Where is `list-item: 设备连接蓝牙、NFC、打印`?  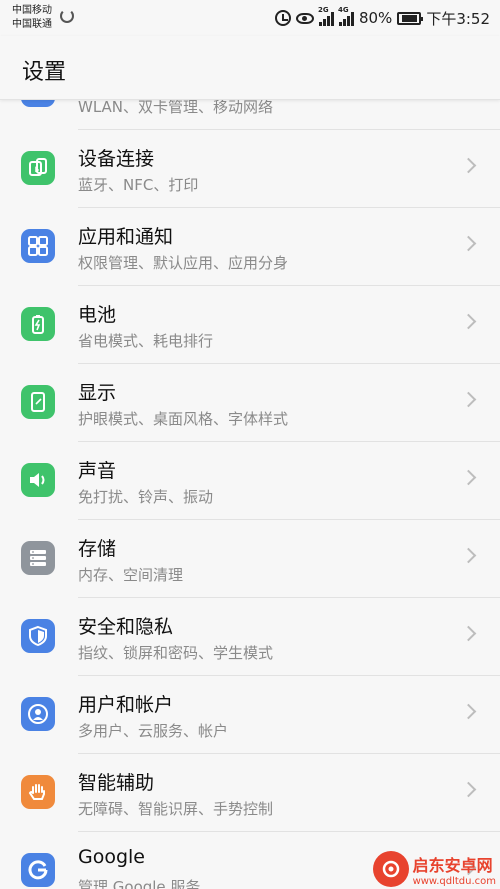 list-item: 设备连接蓝牙、NFC、打印 is located at coordinates (250, 169).